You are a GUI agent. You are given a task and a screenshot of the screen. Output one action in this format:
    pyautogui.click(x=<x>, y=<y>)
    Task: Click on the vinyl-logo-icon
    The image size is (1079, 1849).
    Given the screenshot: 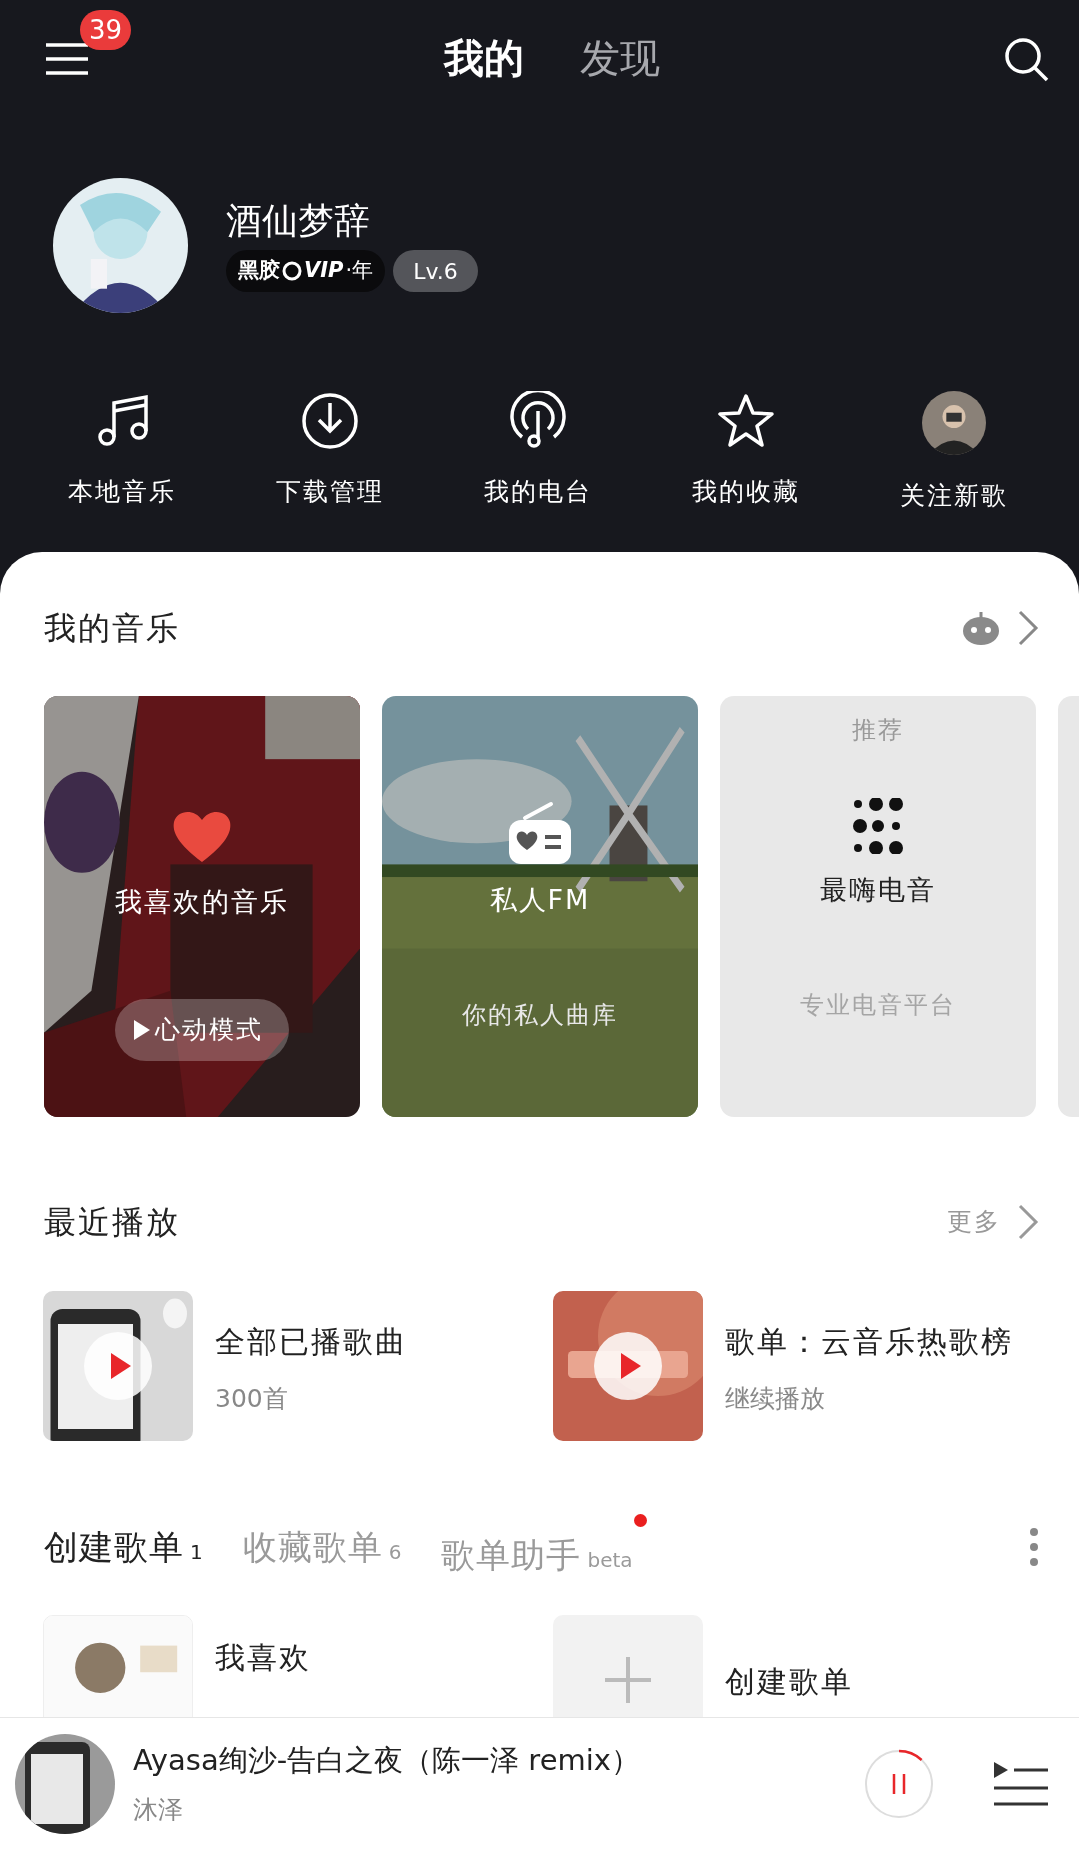 What is the action you would take?
    pyautogui.click(x=292, y=271)
    